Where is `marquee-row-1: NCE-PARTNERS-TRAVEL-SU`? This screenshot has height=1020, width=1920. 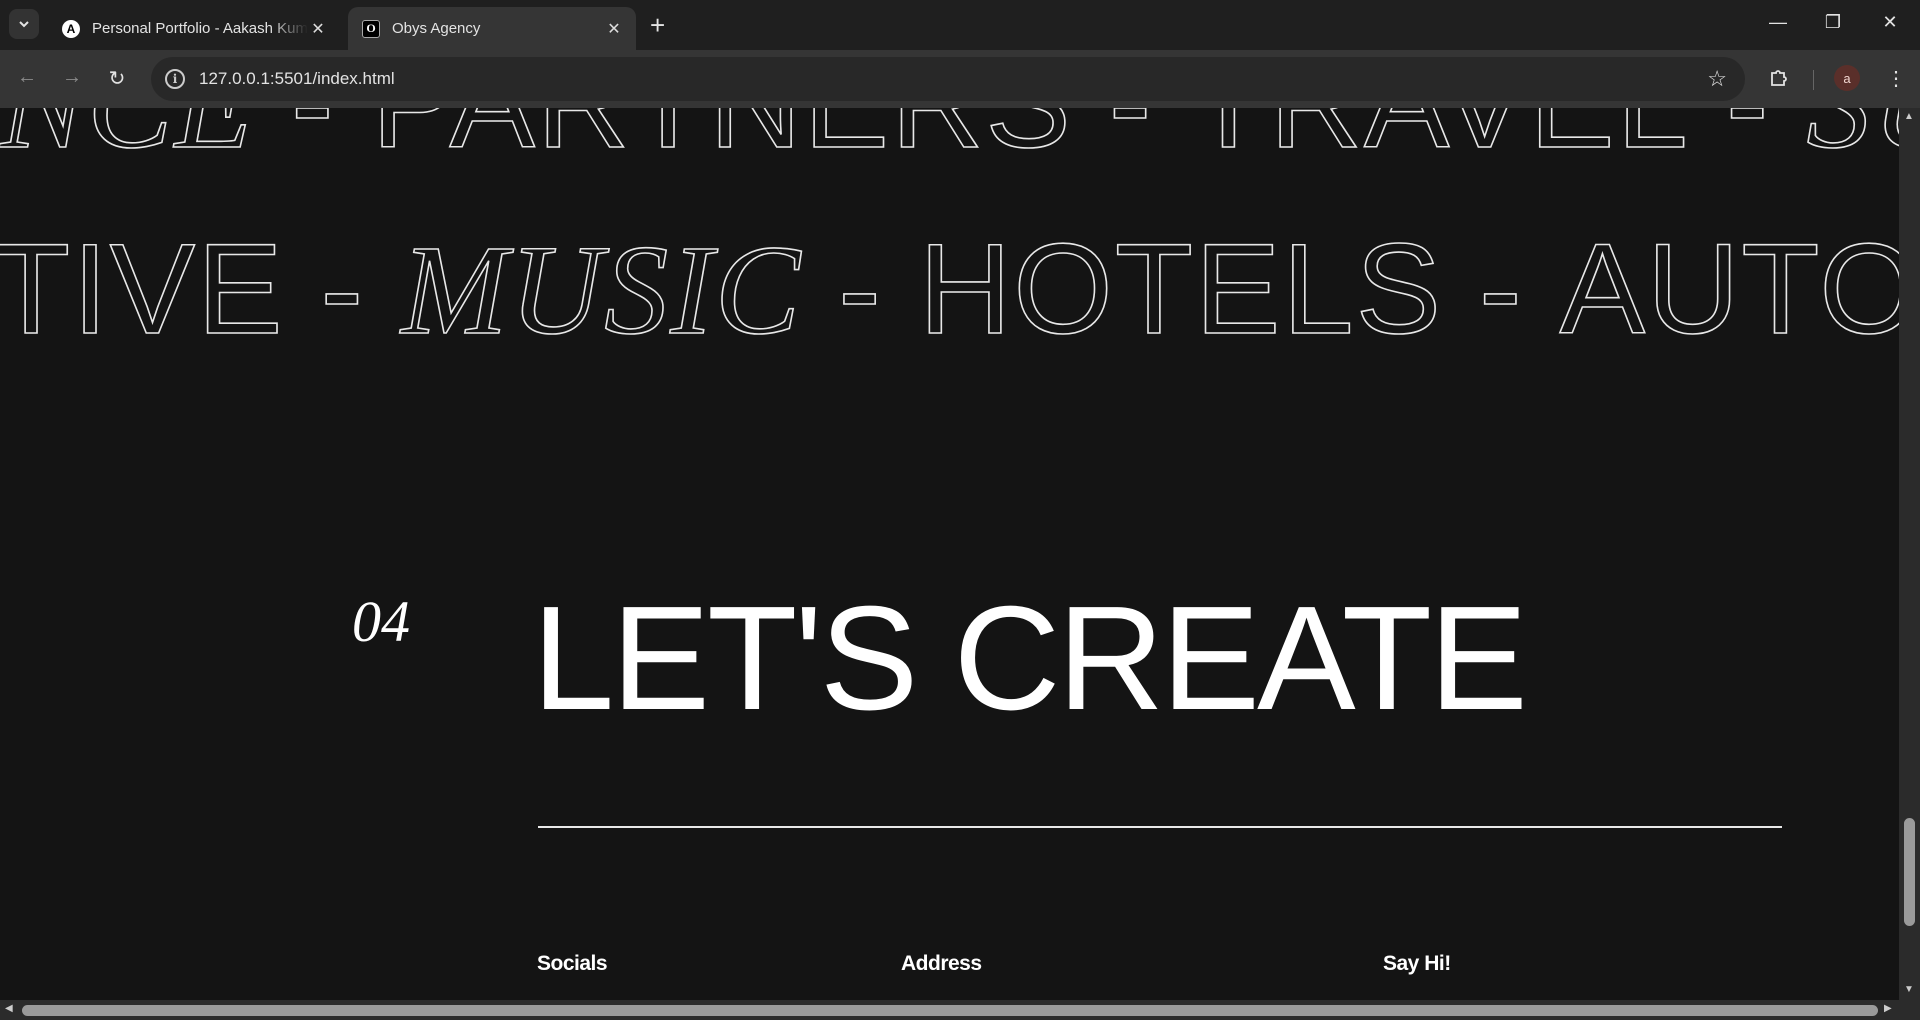
marquee-row-1: NCE-PARTNERS-TRAVEL-SU is located at coordinates (949, 143).